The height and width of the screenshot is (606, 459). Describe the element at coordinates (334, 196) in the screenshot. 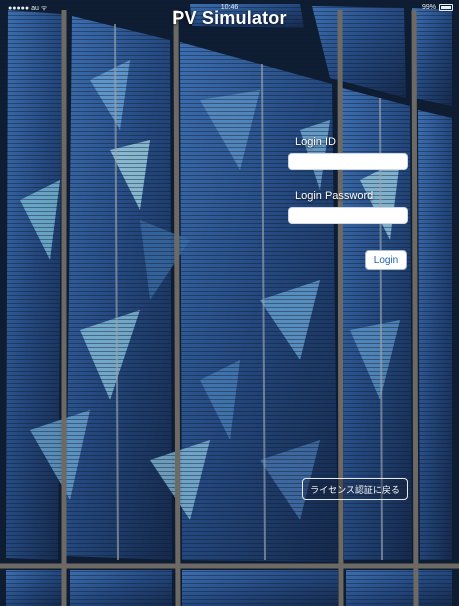

I see `login-password-label: Login Password` at that location.